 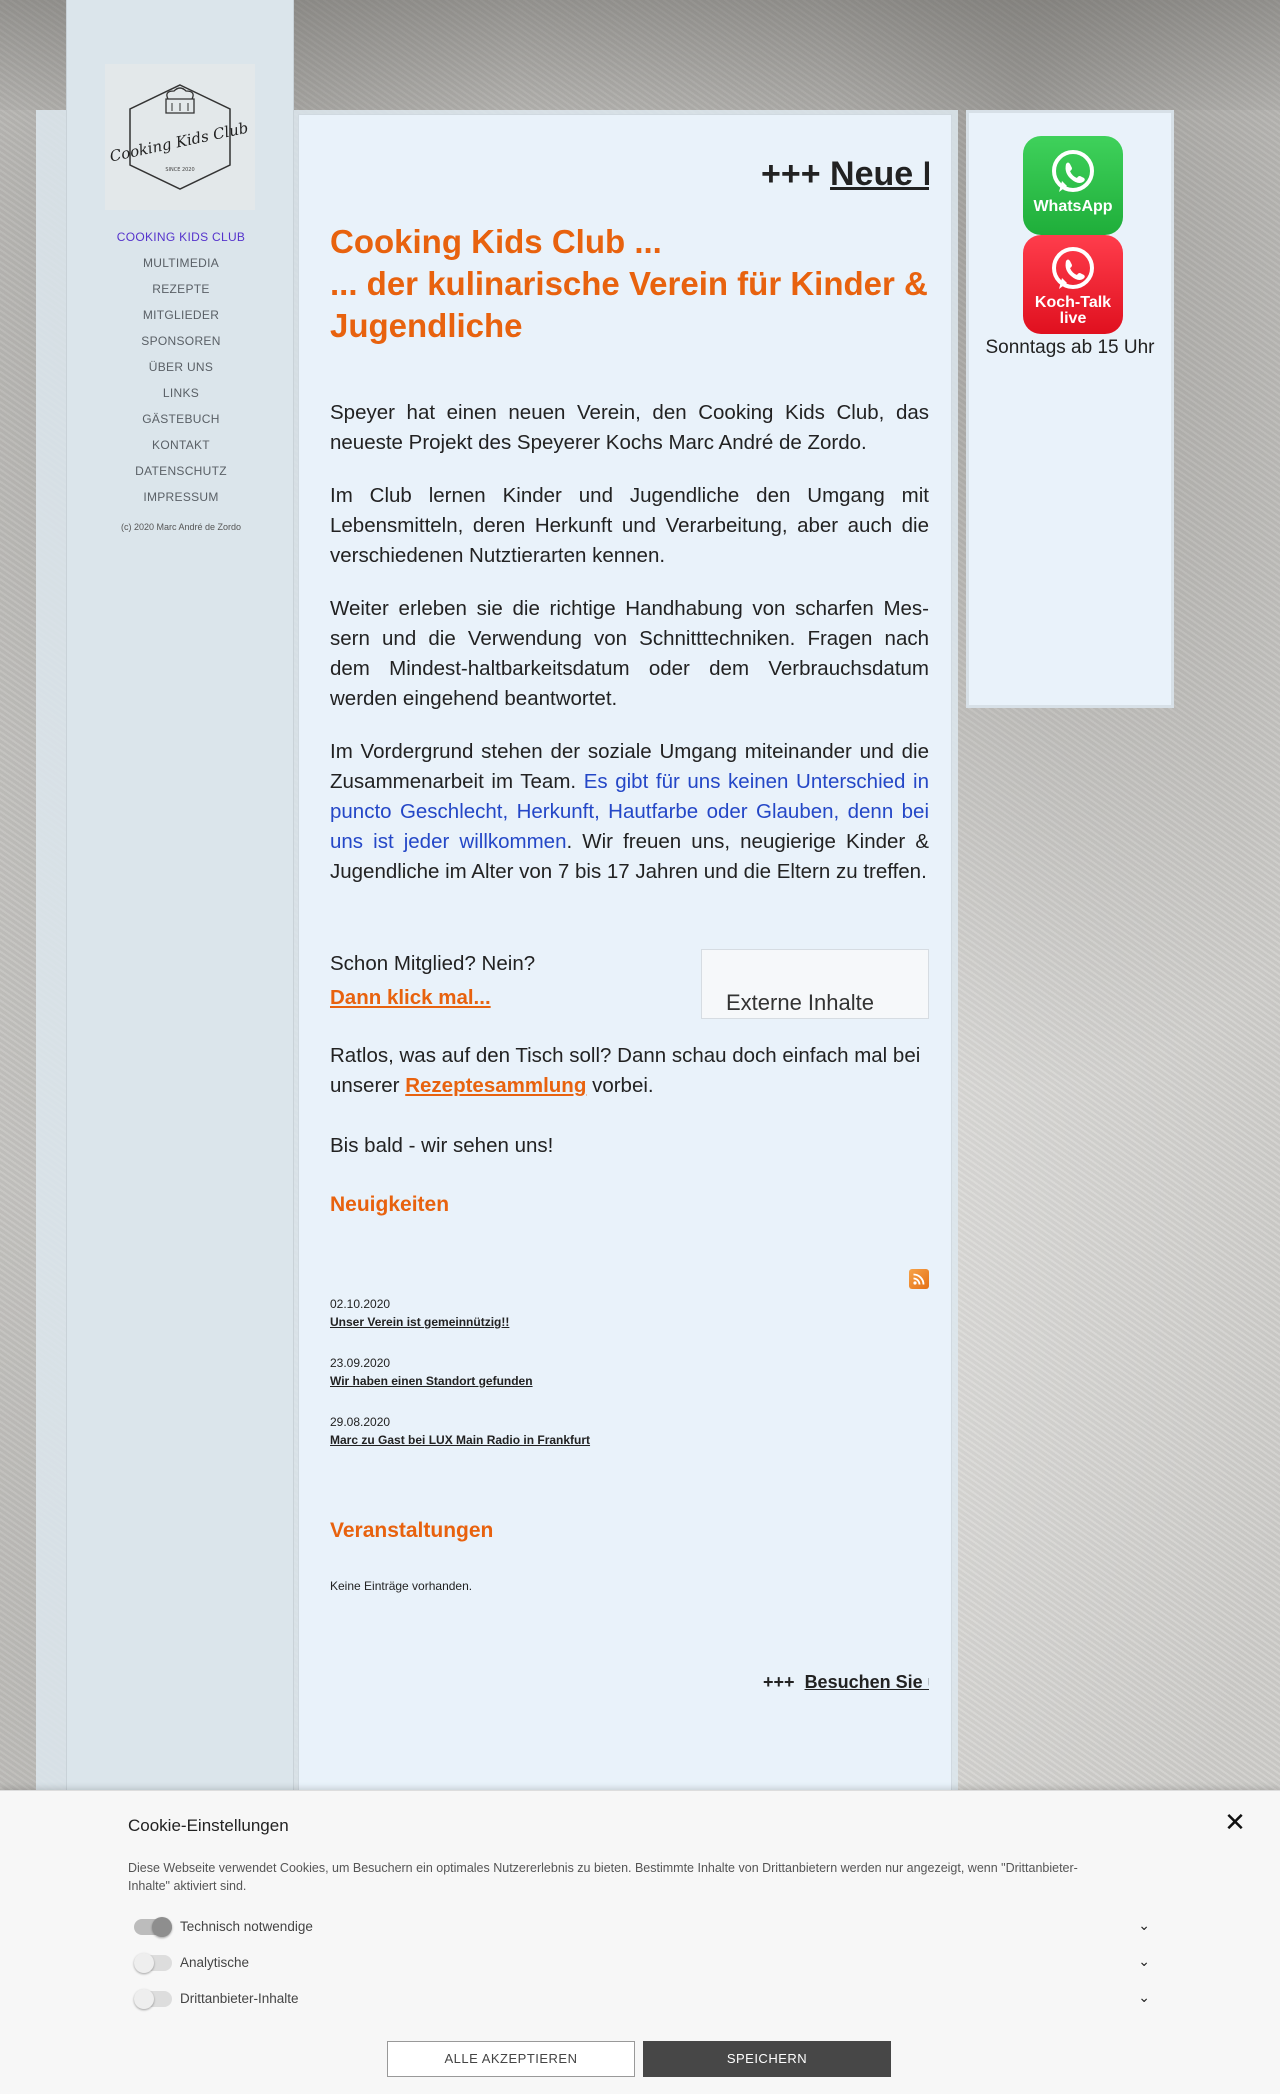 I want to click on cookie-title: Cookie-Einstellungen, so click(x=208, y=1825).